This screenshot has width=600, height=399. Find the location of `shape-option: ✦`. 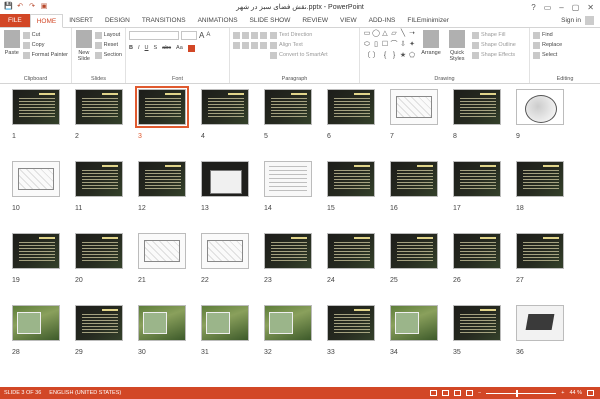

shape-option: ✦ is located at coordinates (412, 45).